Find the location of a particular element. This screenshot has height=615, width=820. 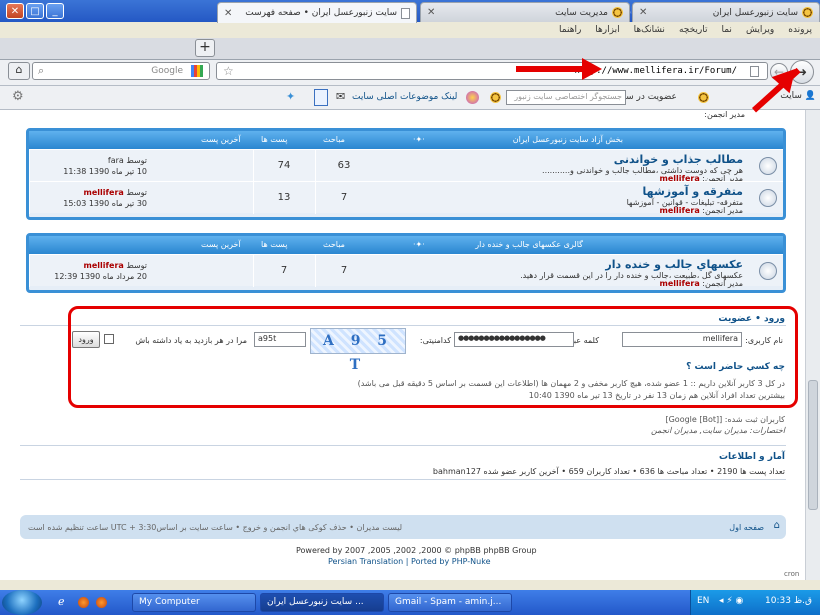

start-button is located at coordinates (22, 602).